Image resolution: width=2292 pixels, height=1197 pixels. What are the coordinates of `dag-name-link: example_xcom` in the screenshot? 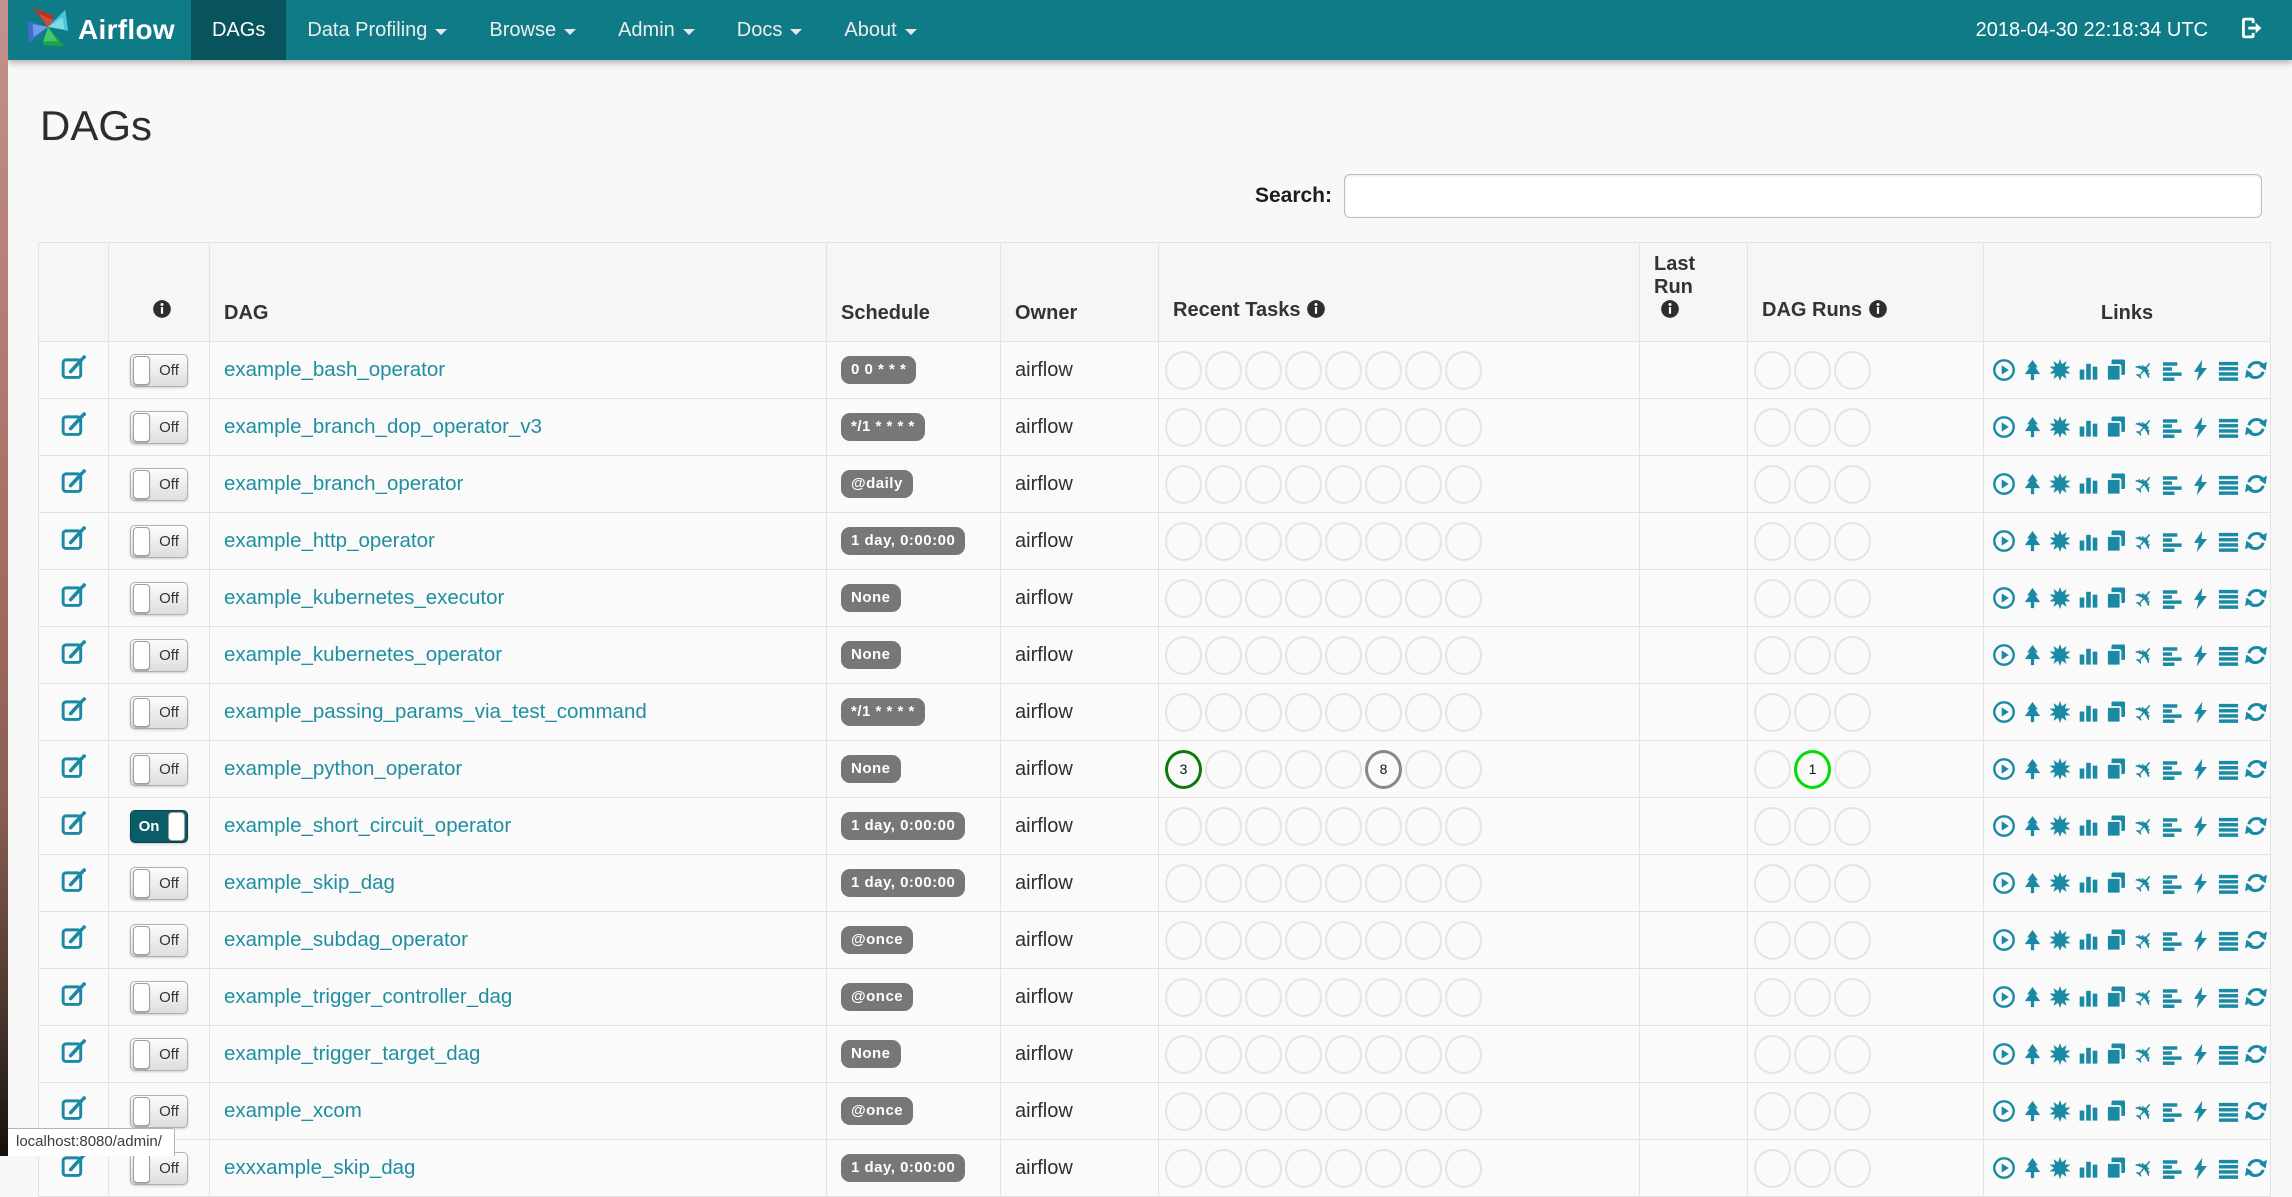 It's located at (293, 1110).